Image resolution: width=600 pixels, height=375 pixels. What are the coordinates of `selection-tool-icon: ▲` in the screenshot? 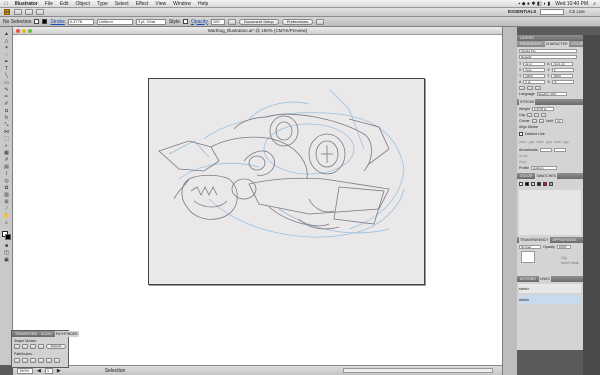 It's located at (6, 34).